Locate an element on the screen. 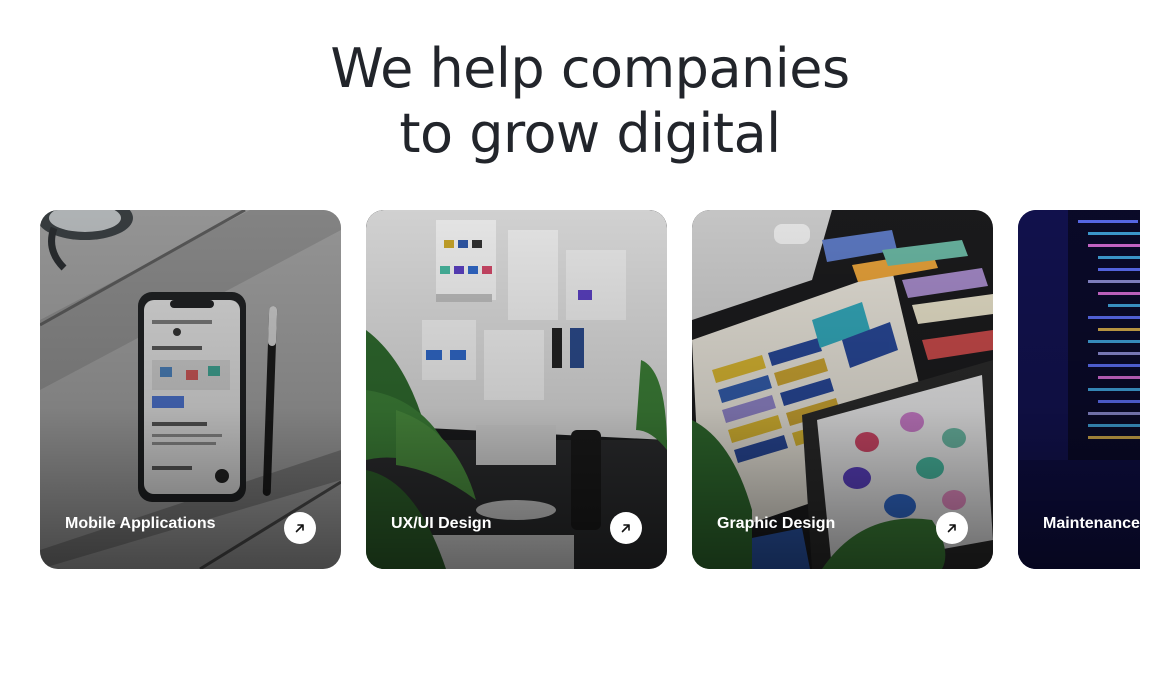 This screenshot has height=675, width=1168. service-card-label: Maintenance is located at coordinates (1091, 523).